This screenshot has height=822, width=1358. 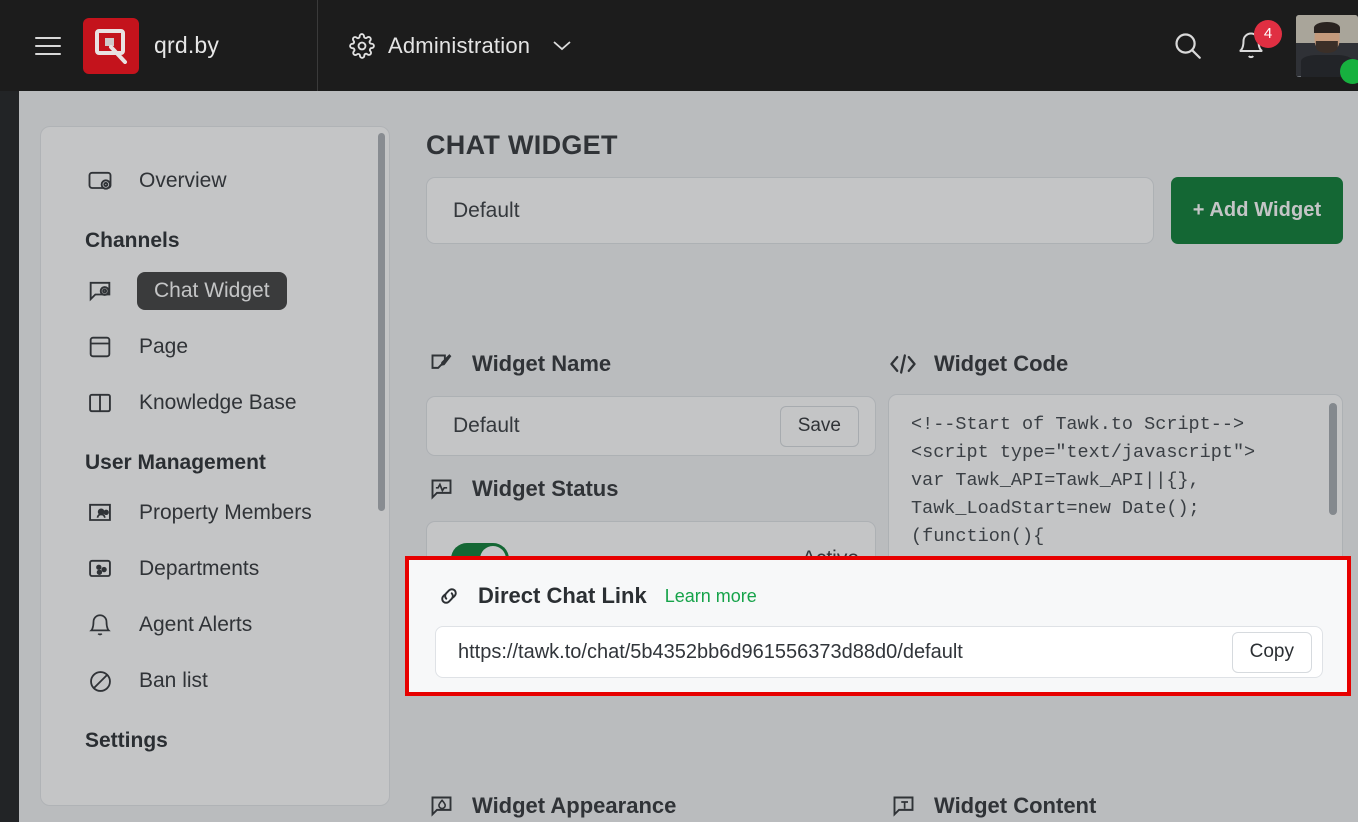 I want to click on direct-chat-link-title: Direct Chat Link, so click(x=562, y=595).